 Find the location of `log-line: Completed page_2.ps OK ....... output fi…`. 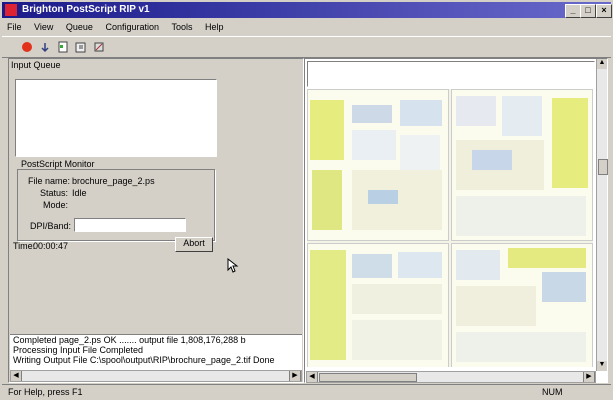

log-line: Completed page_2.ps OK ....... output fi… is located at coordinates (129, 340).